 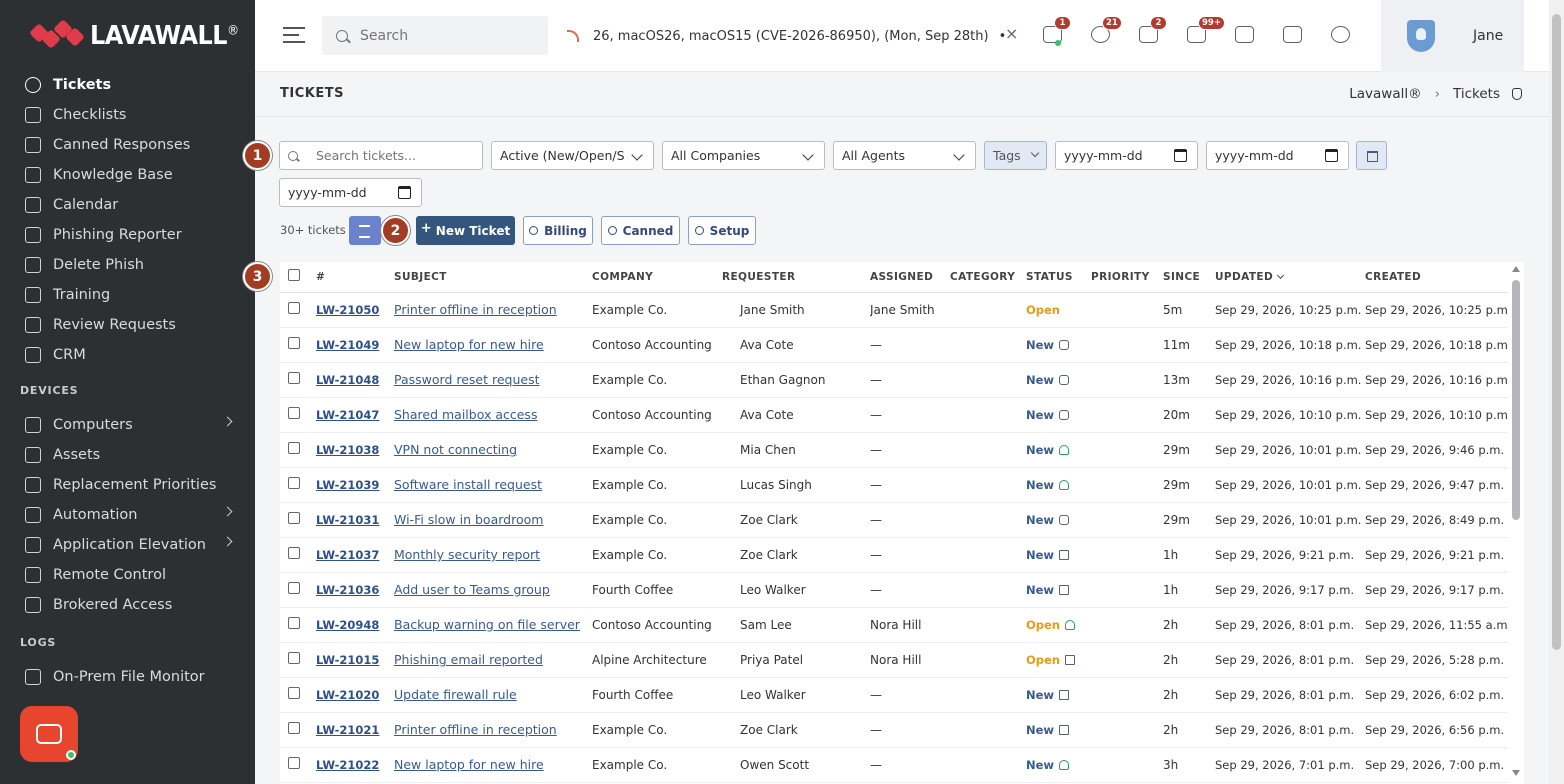 What do you see at coordinates (487, 624) in the screenshot?
I see `ticket-subject-link: Backup warning on file server` at bounding box center [487, 624].